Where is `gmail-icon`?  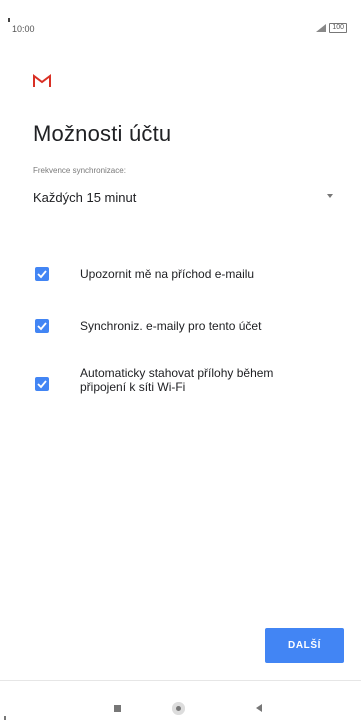 gmail-icon is located at coordinates (42, 80).